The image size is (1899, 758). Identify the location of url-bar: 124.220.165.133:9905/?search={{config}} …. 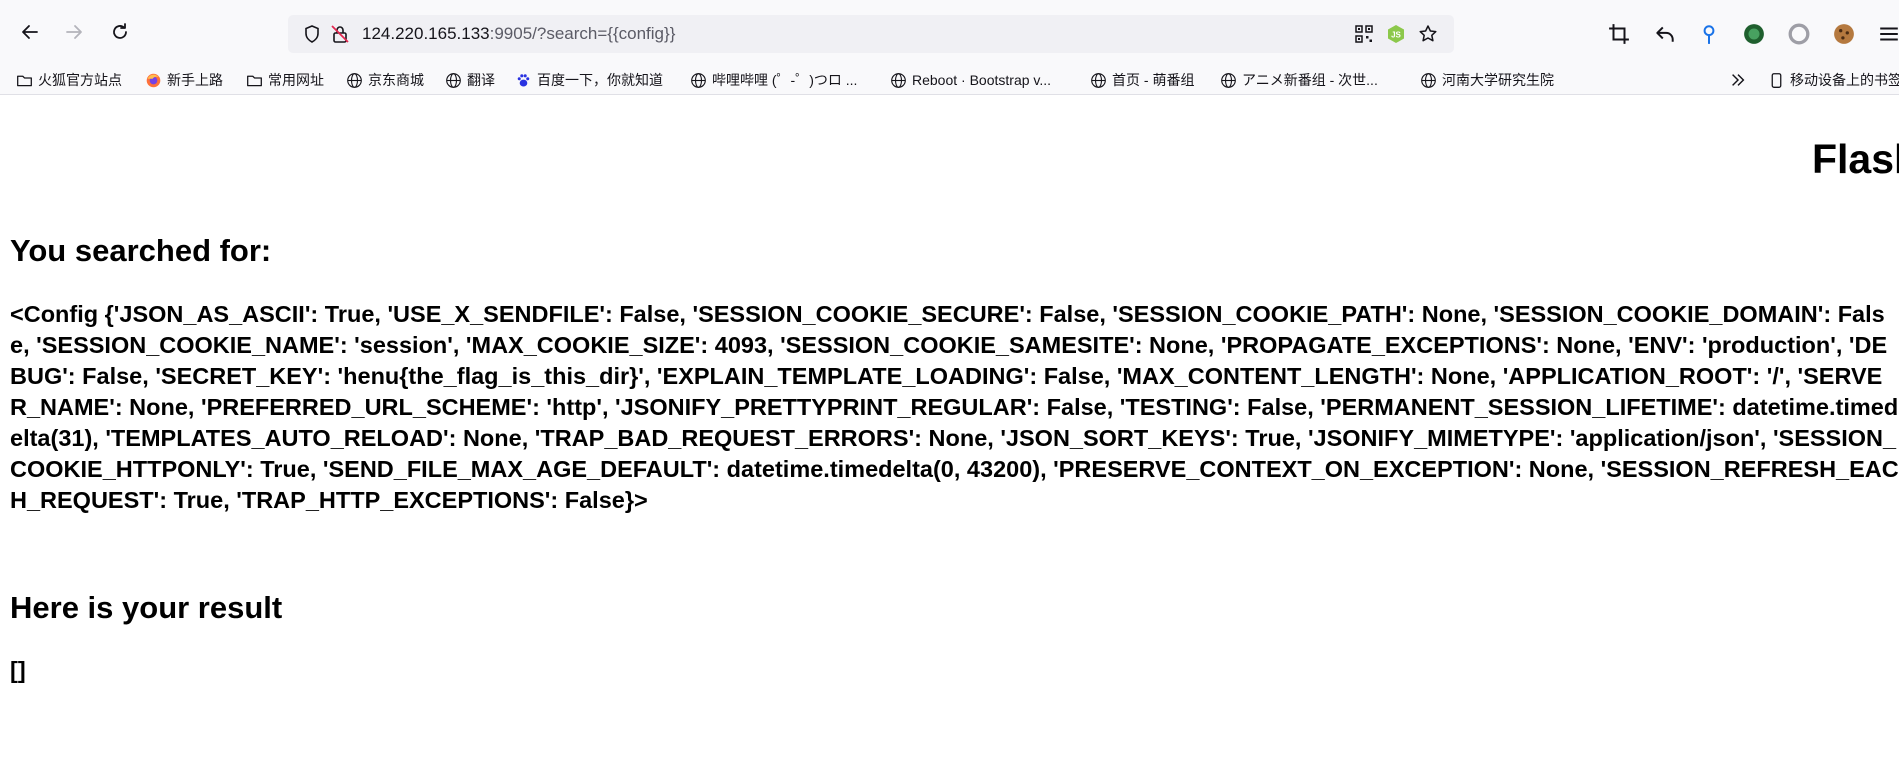
(871, 34).